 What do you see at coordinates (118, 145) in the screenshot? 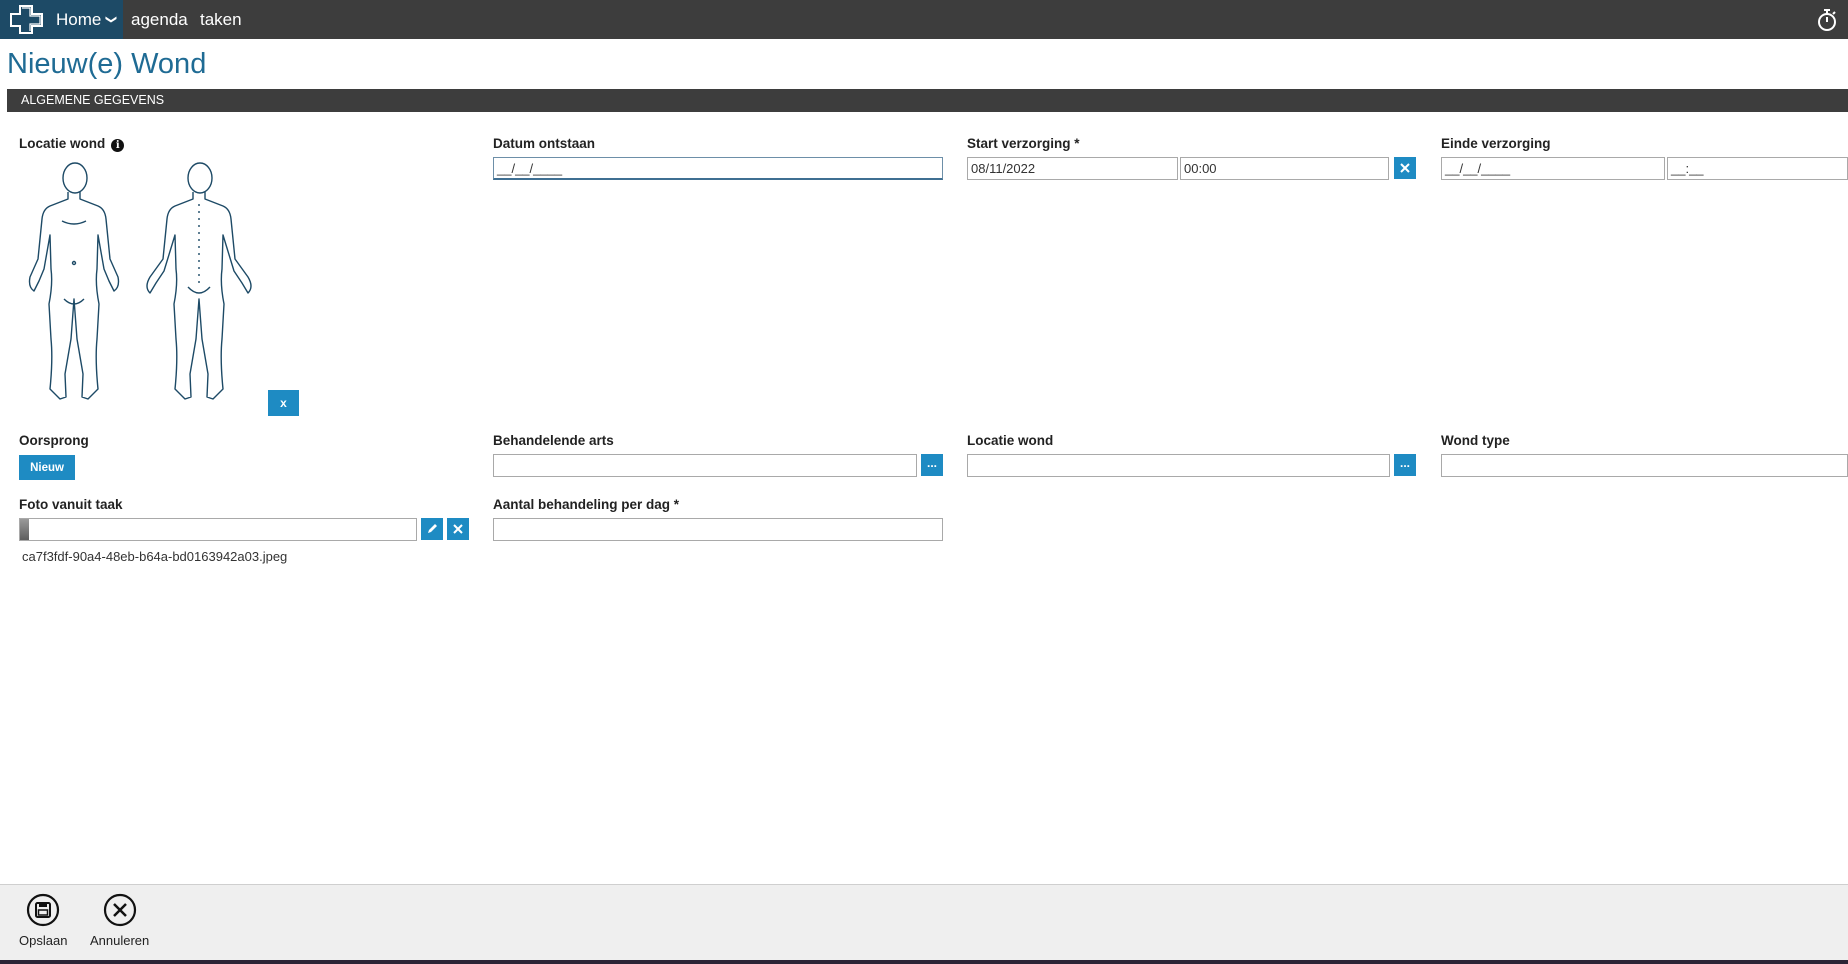
I see `info-icon: i` at bounding box center [118, 145].